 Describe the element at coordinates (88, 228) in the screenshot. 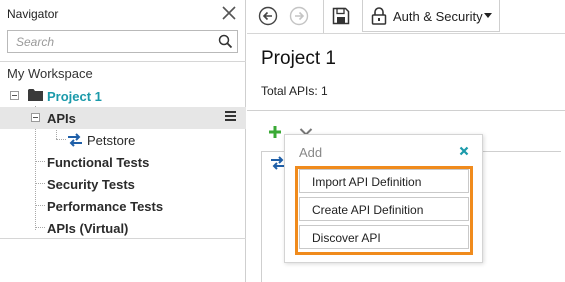

I see `tree-item-label: APIs (Virtual)` at that location.